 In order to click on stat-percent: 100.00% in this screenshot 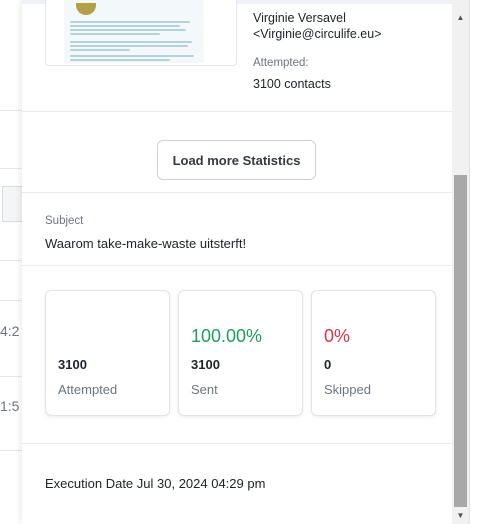, I will do `click(227, 336)`.